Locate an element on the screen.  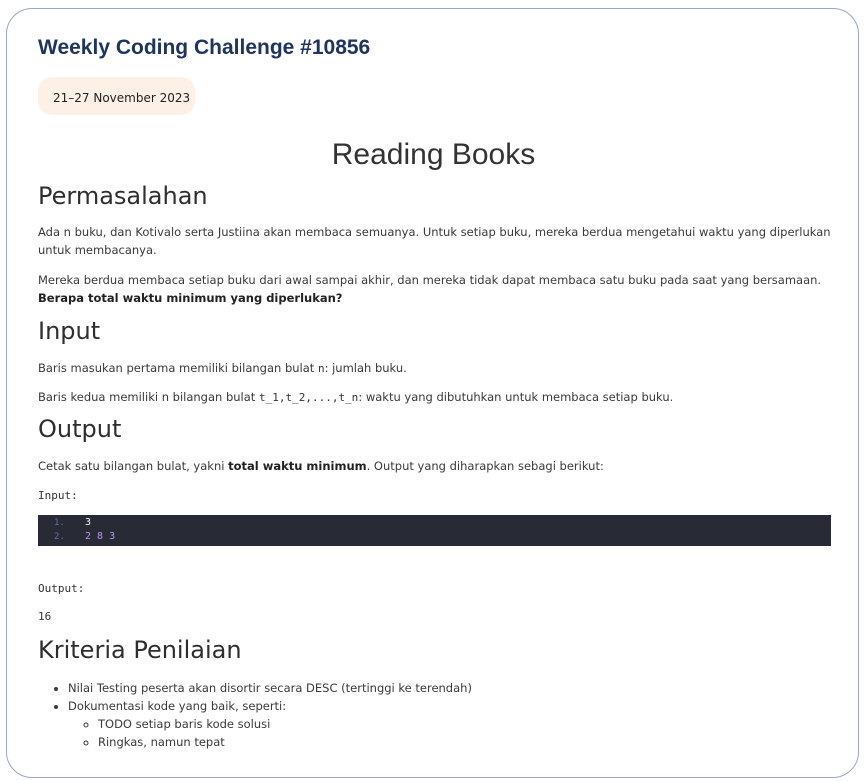
challenge-title: Weekly Coding Challenge #10856 is located at coordinates (204, 47).